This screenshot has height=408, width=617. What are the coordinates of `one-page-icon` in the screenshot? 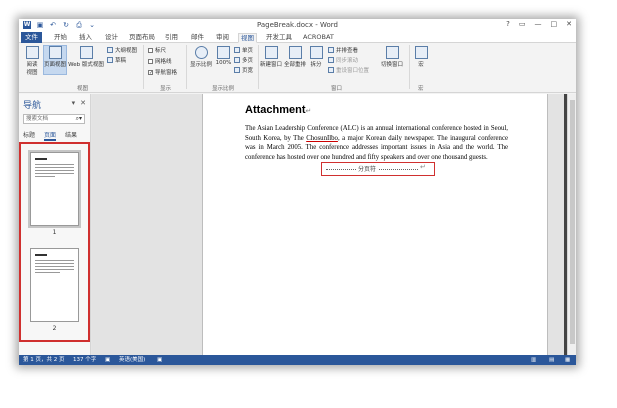 It's located at (237, 50).